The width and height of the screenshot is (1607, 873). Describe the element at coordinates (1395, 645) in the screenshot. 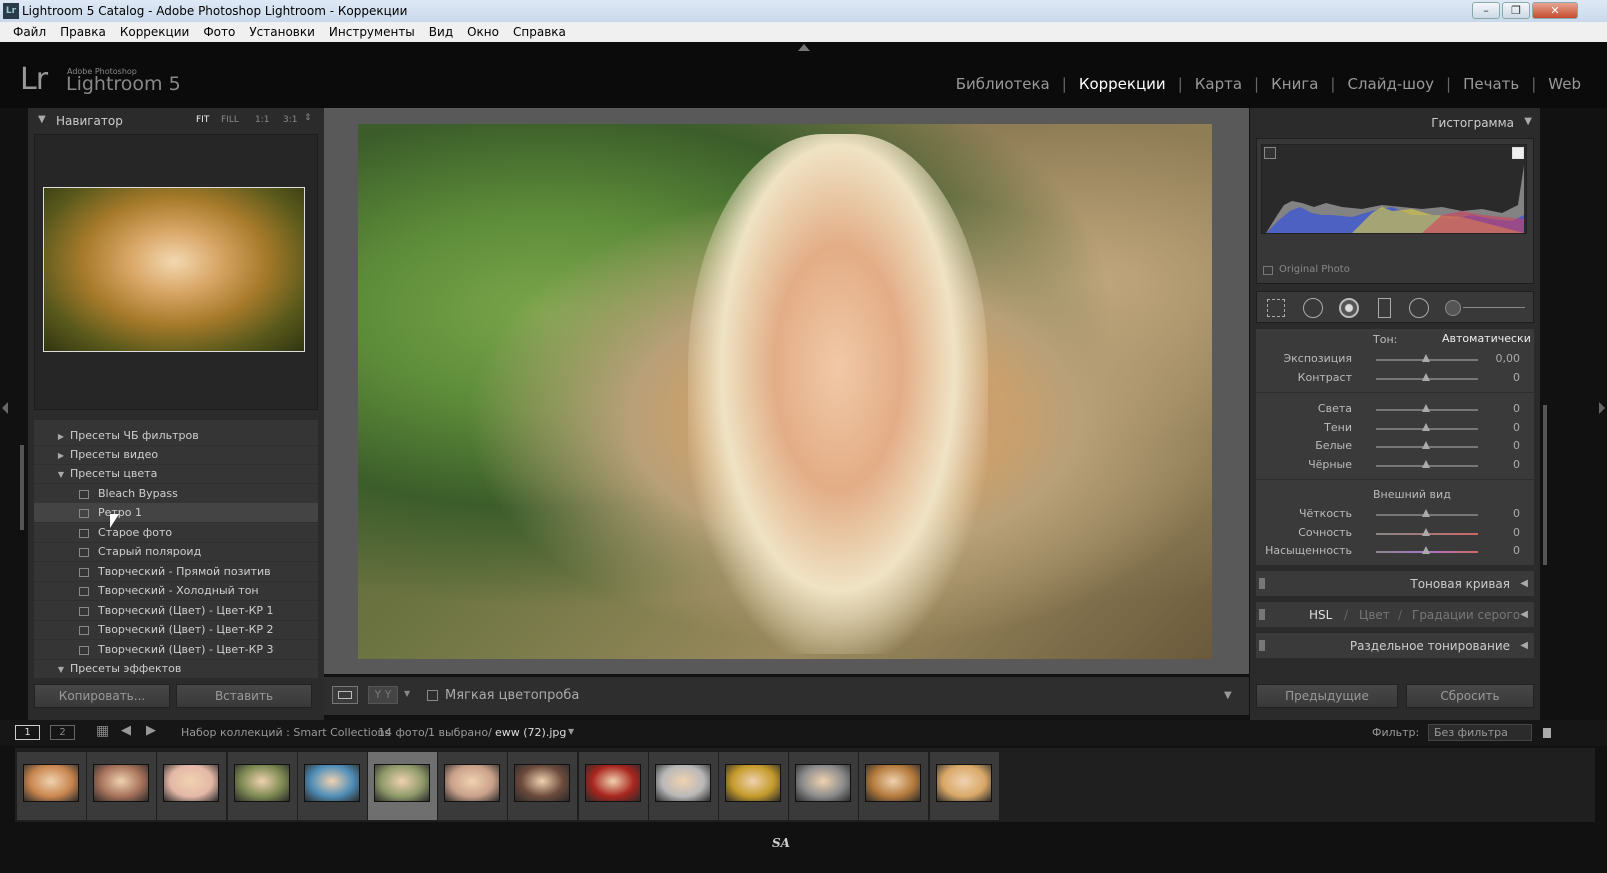

I see `split-toning-panel-header: Раздельное тонирование ◀` at that location.